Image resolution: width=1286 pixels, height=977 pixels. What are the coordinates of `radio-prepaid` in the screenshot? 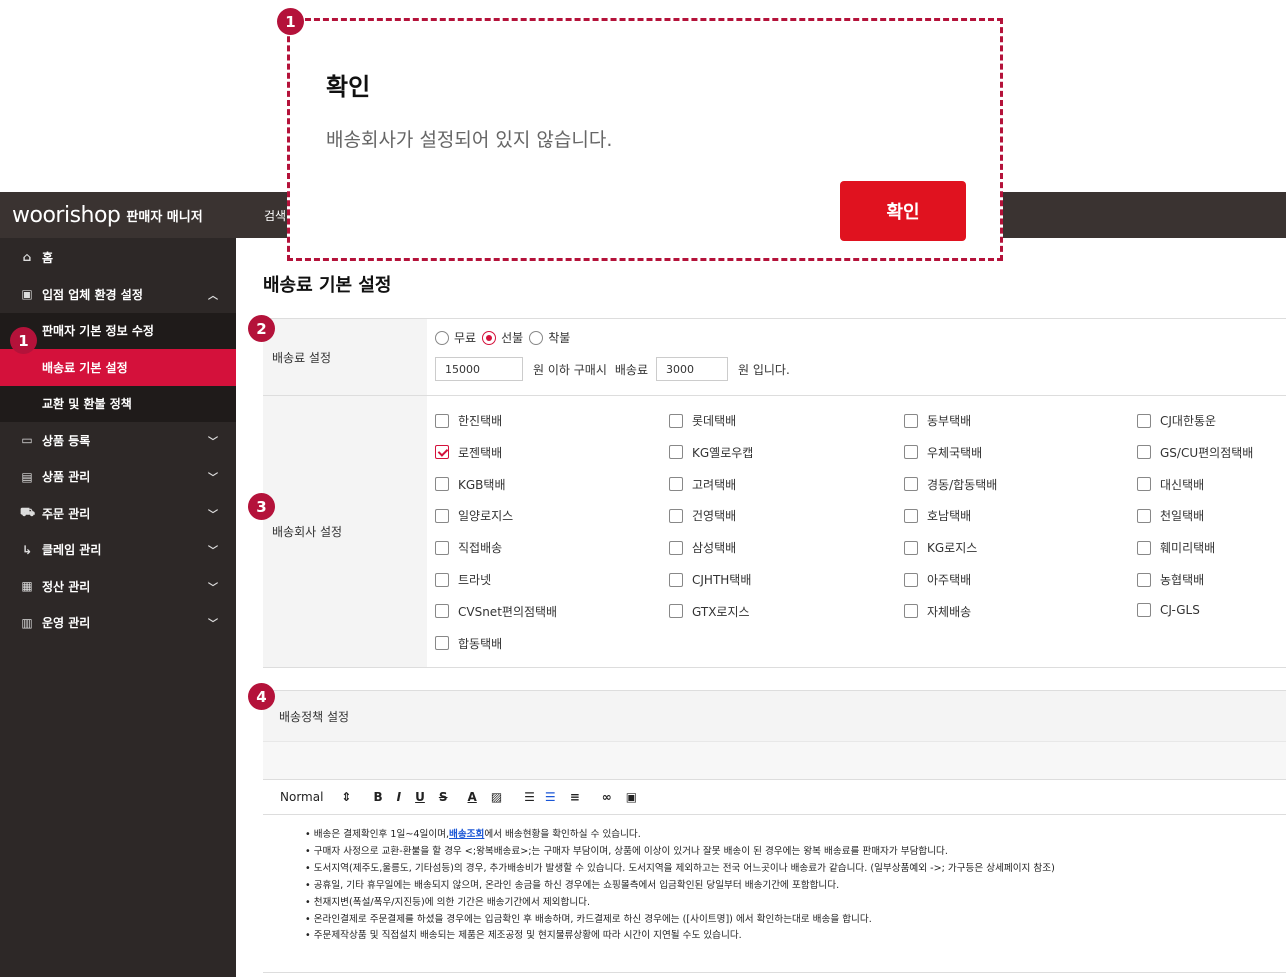 It's located at (489, 337).